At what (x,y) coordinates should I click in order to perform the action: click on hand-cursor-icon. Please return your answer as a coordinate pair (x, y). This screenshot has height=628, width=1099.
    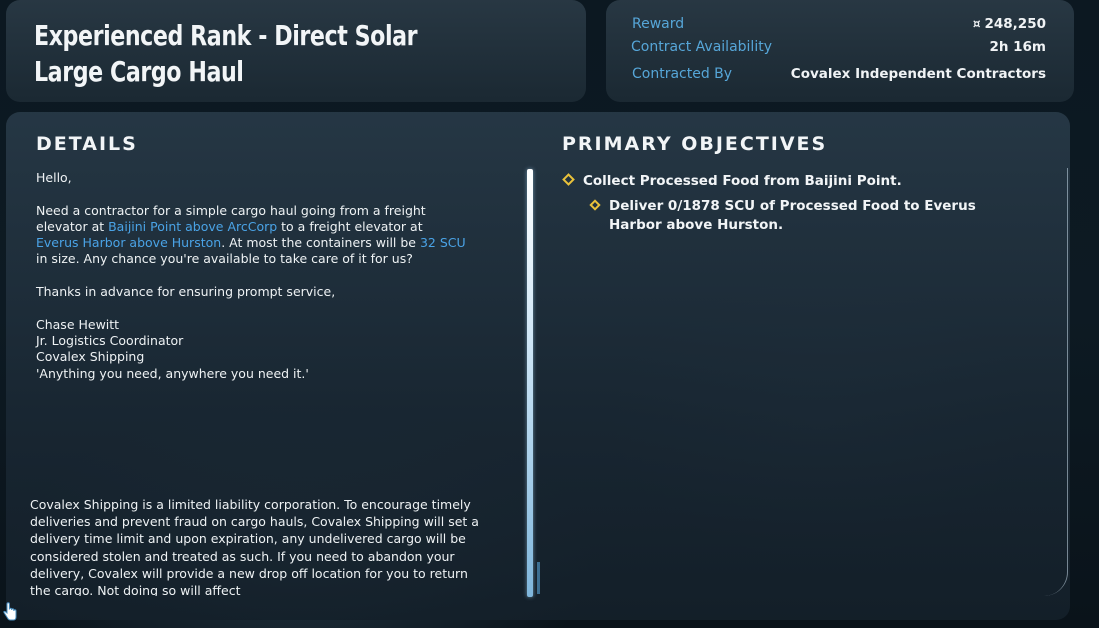
    Looking at the image, I should click on (10, 611).